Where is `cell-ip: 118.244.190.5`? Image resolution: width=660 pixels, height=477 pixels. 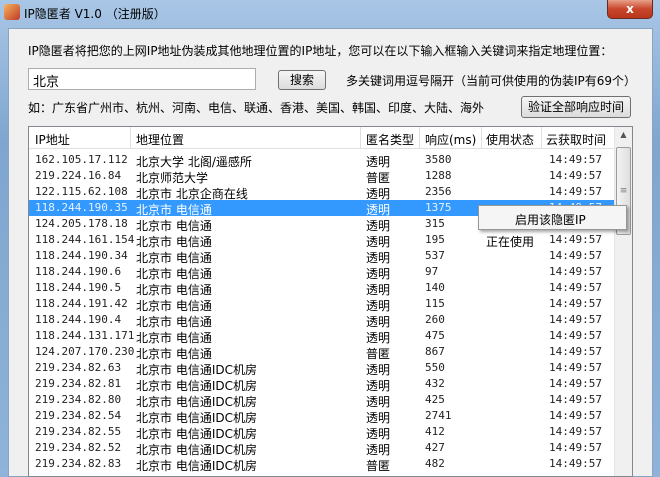
cell-ip: 118.244.190.5 is located at coordinates (78, 287).